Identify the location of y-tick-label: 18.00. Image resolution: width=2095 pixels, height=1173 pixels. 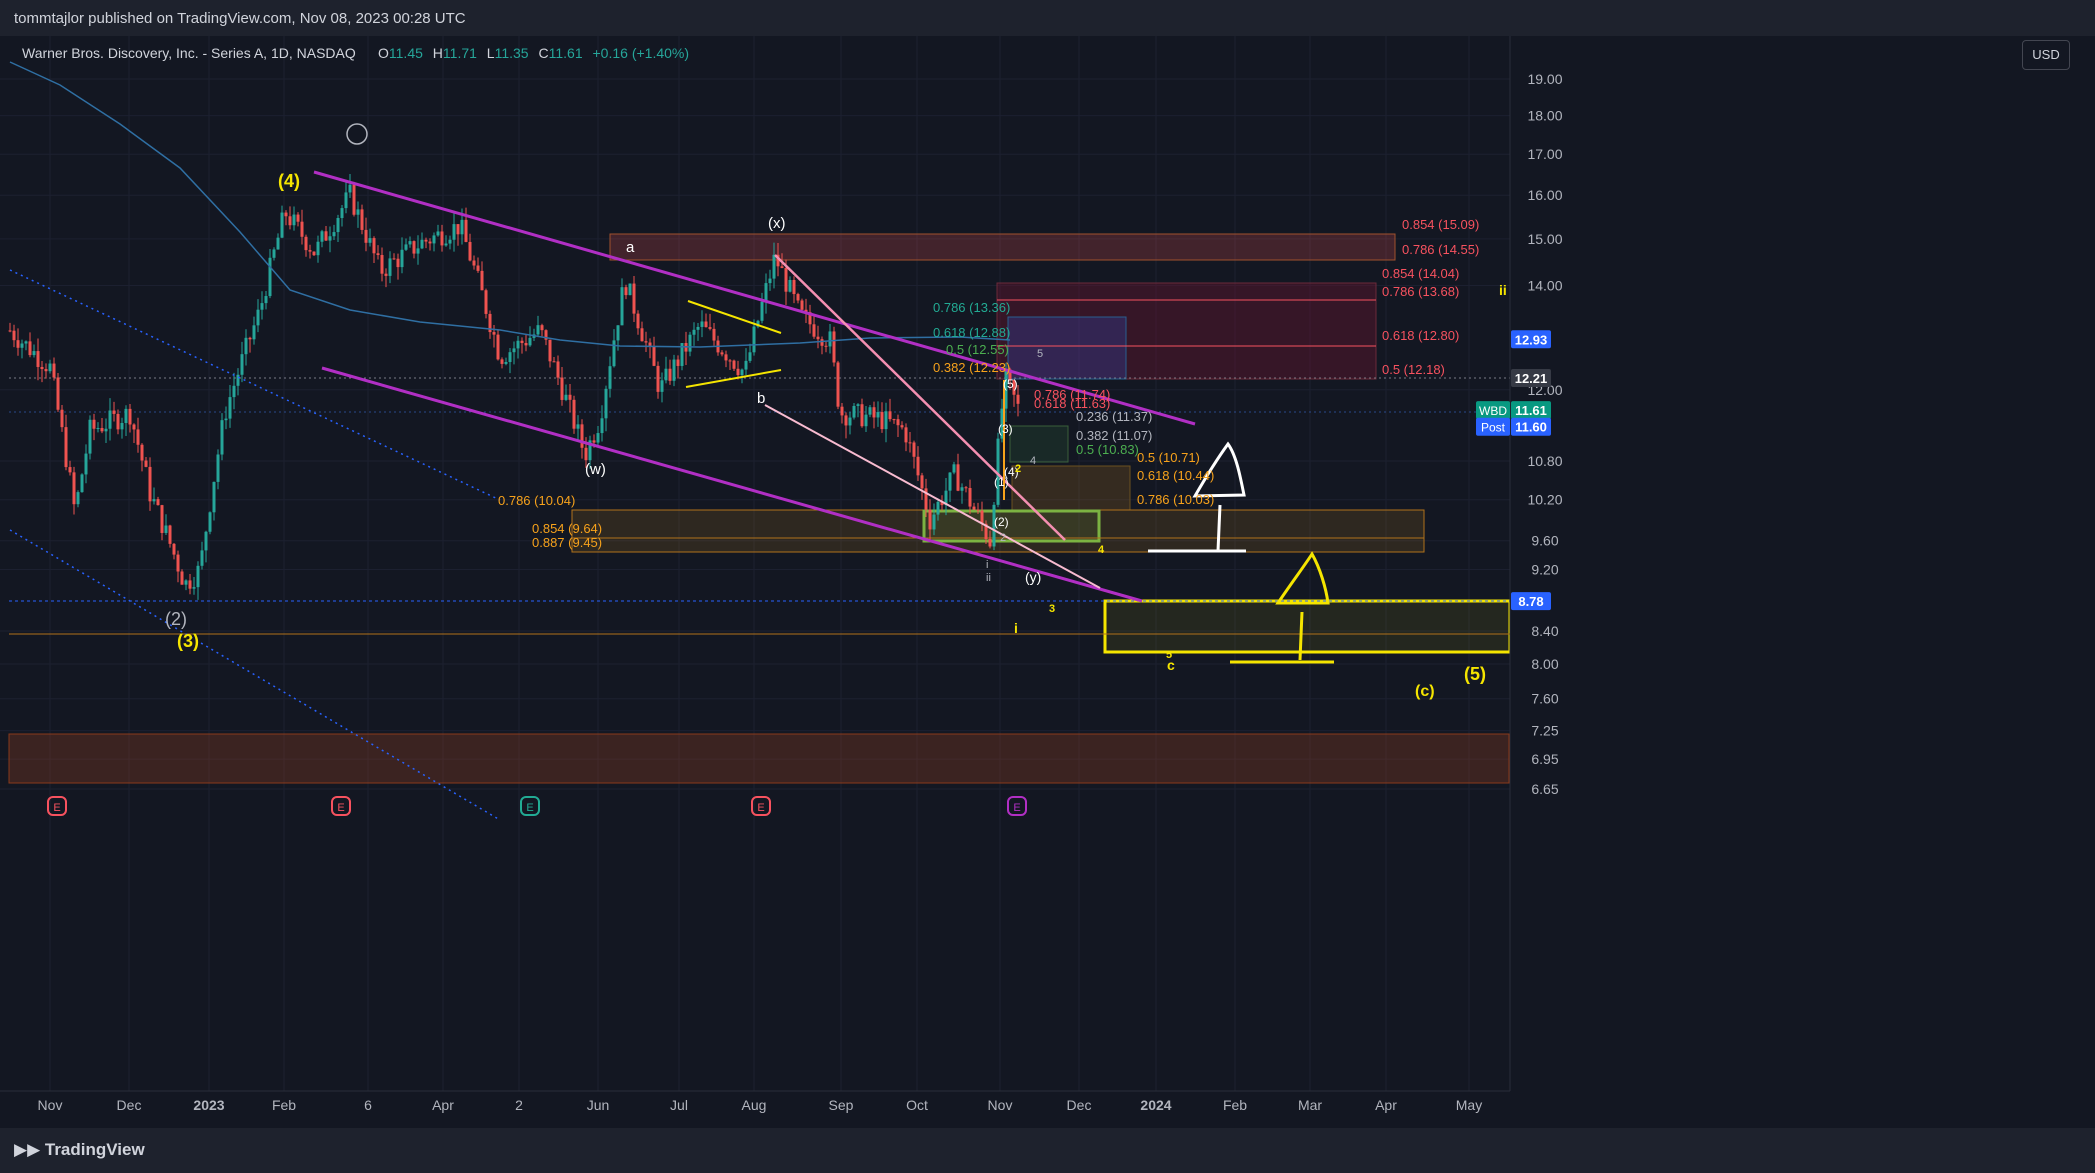
(1544, 116).